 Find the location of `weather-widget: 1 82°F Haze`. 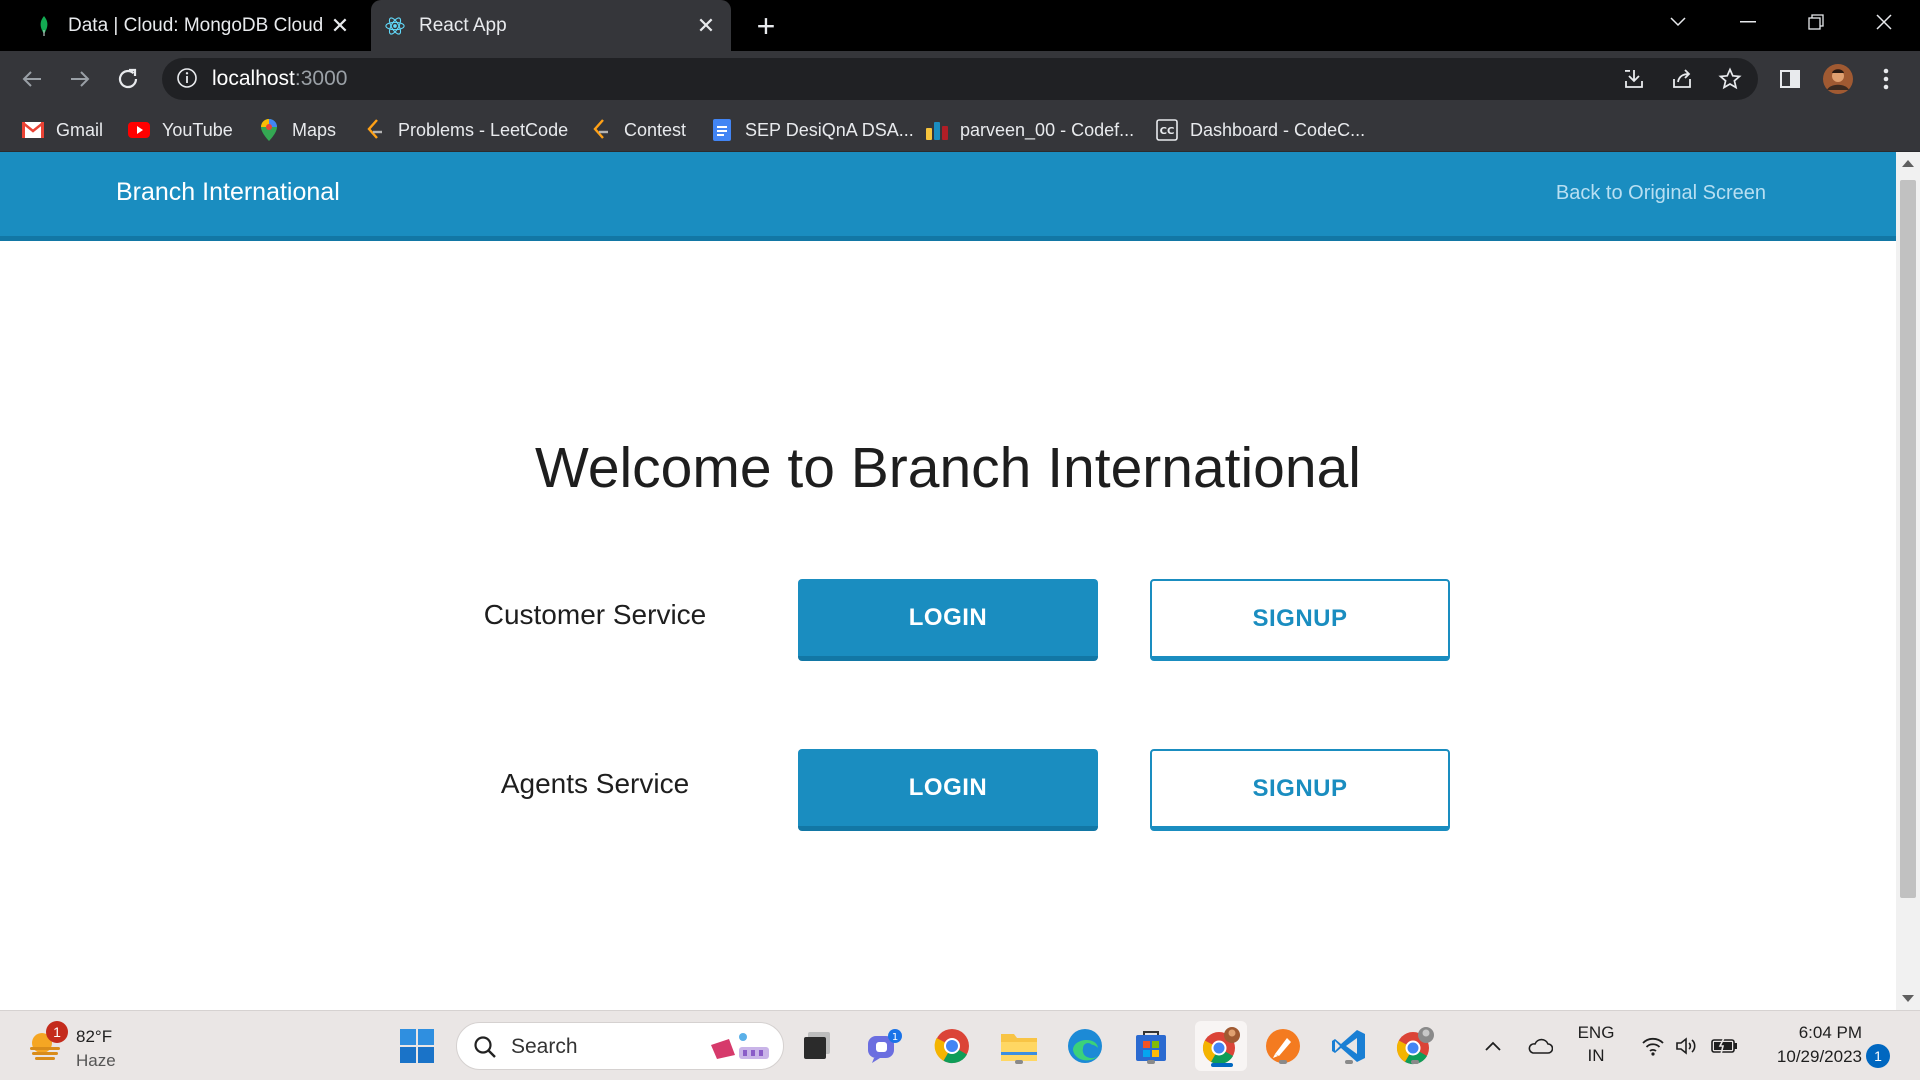

weather-widget: 1 82°F Haze is located at coordinates (78, 1046).